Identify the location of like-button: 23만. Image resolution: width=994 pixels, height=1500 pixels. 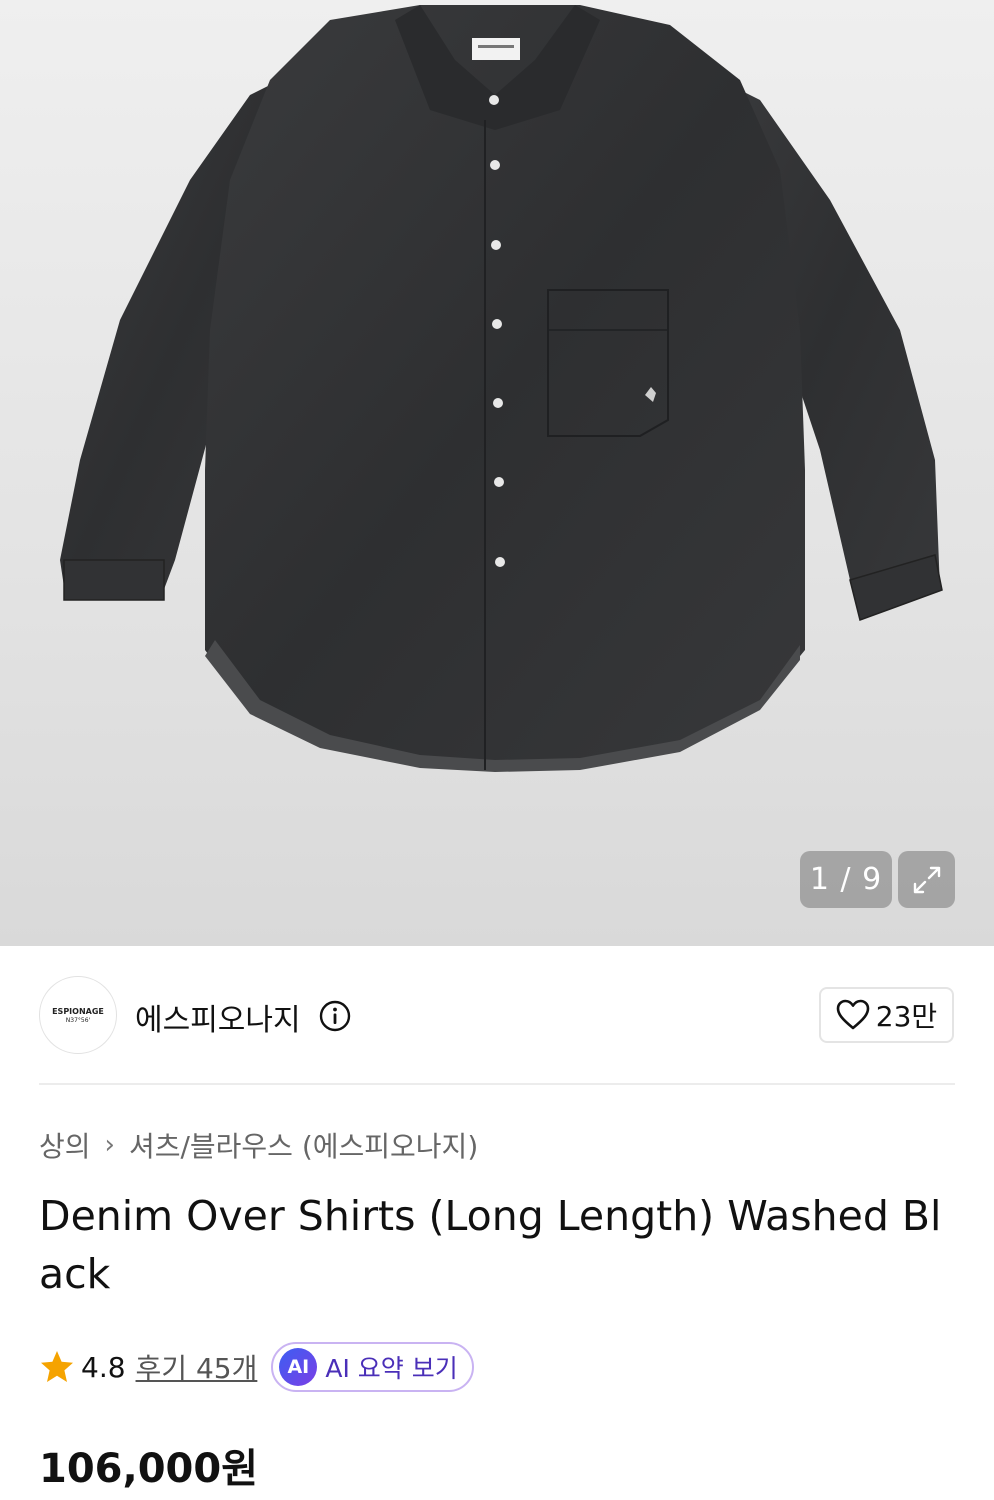
(886, 1015).